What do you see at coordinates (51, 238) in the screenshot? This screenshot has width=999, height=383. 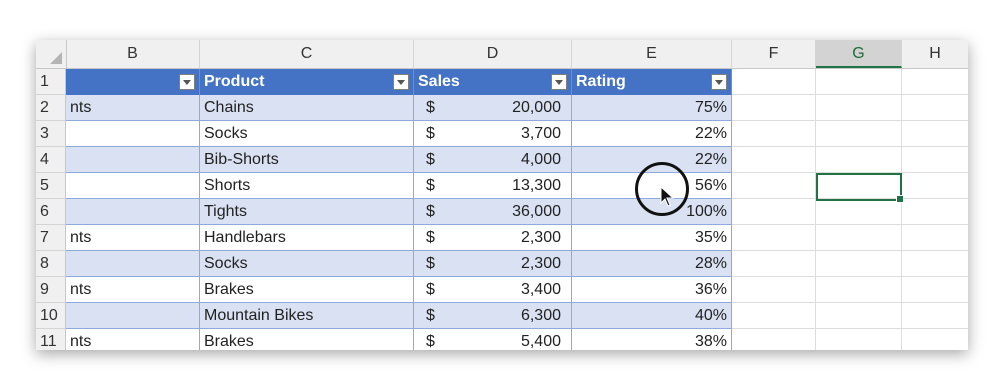 I see `row-header-7: 7` at bounding box center [51, 238].